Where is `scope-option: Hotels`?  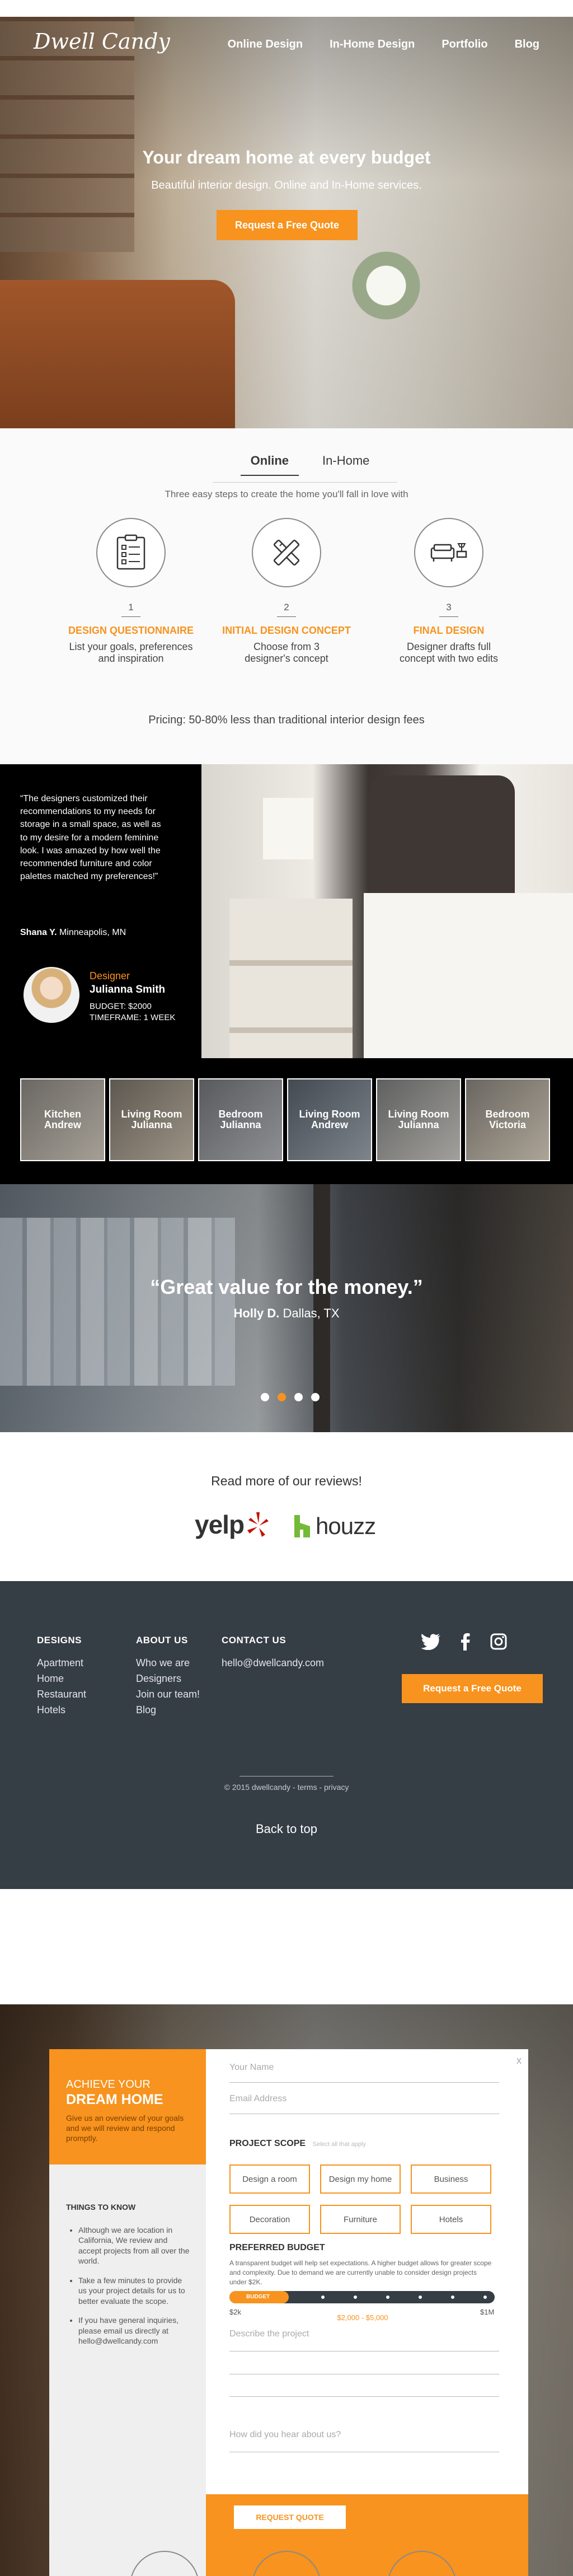 scope-option: Hotels is located at coordinates (451, 2219).